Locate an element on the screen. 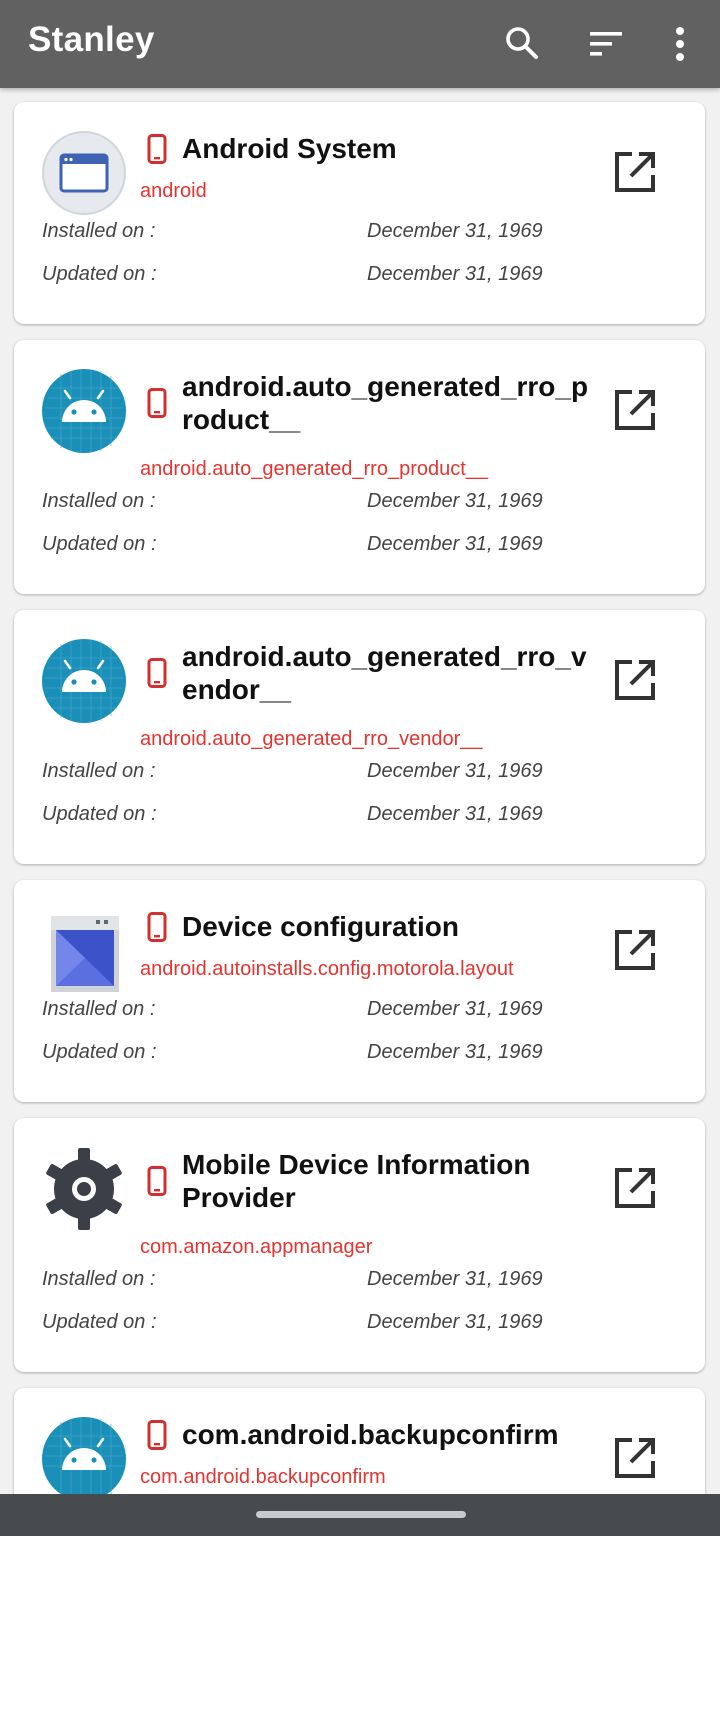 The height and width of the screenshot is (1712, 720). app-name: android.auto_generated_rro_vendor__ is located at coordinates (384, 673).